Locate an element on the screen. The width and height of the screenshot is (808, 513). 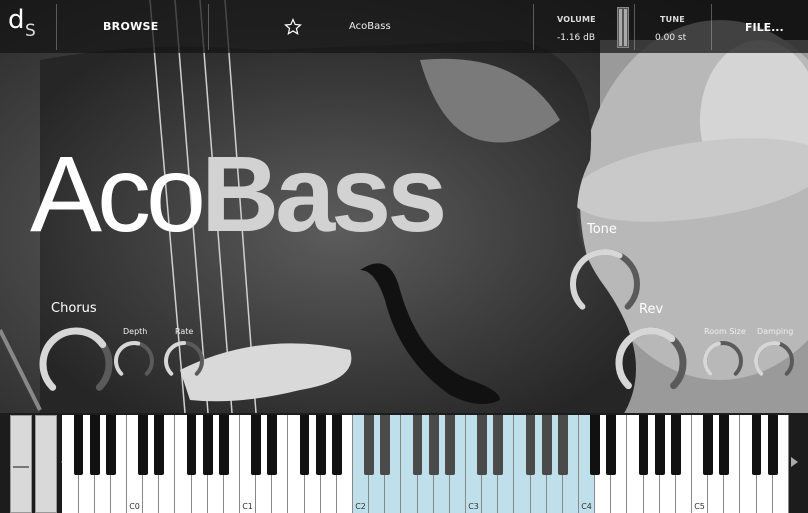
chorus-knob is located at coordinates (76, 364).